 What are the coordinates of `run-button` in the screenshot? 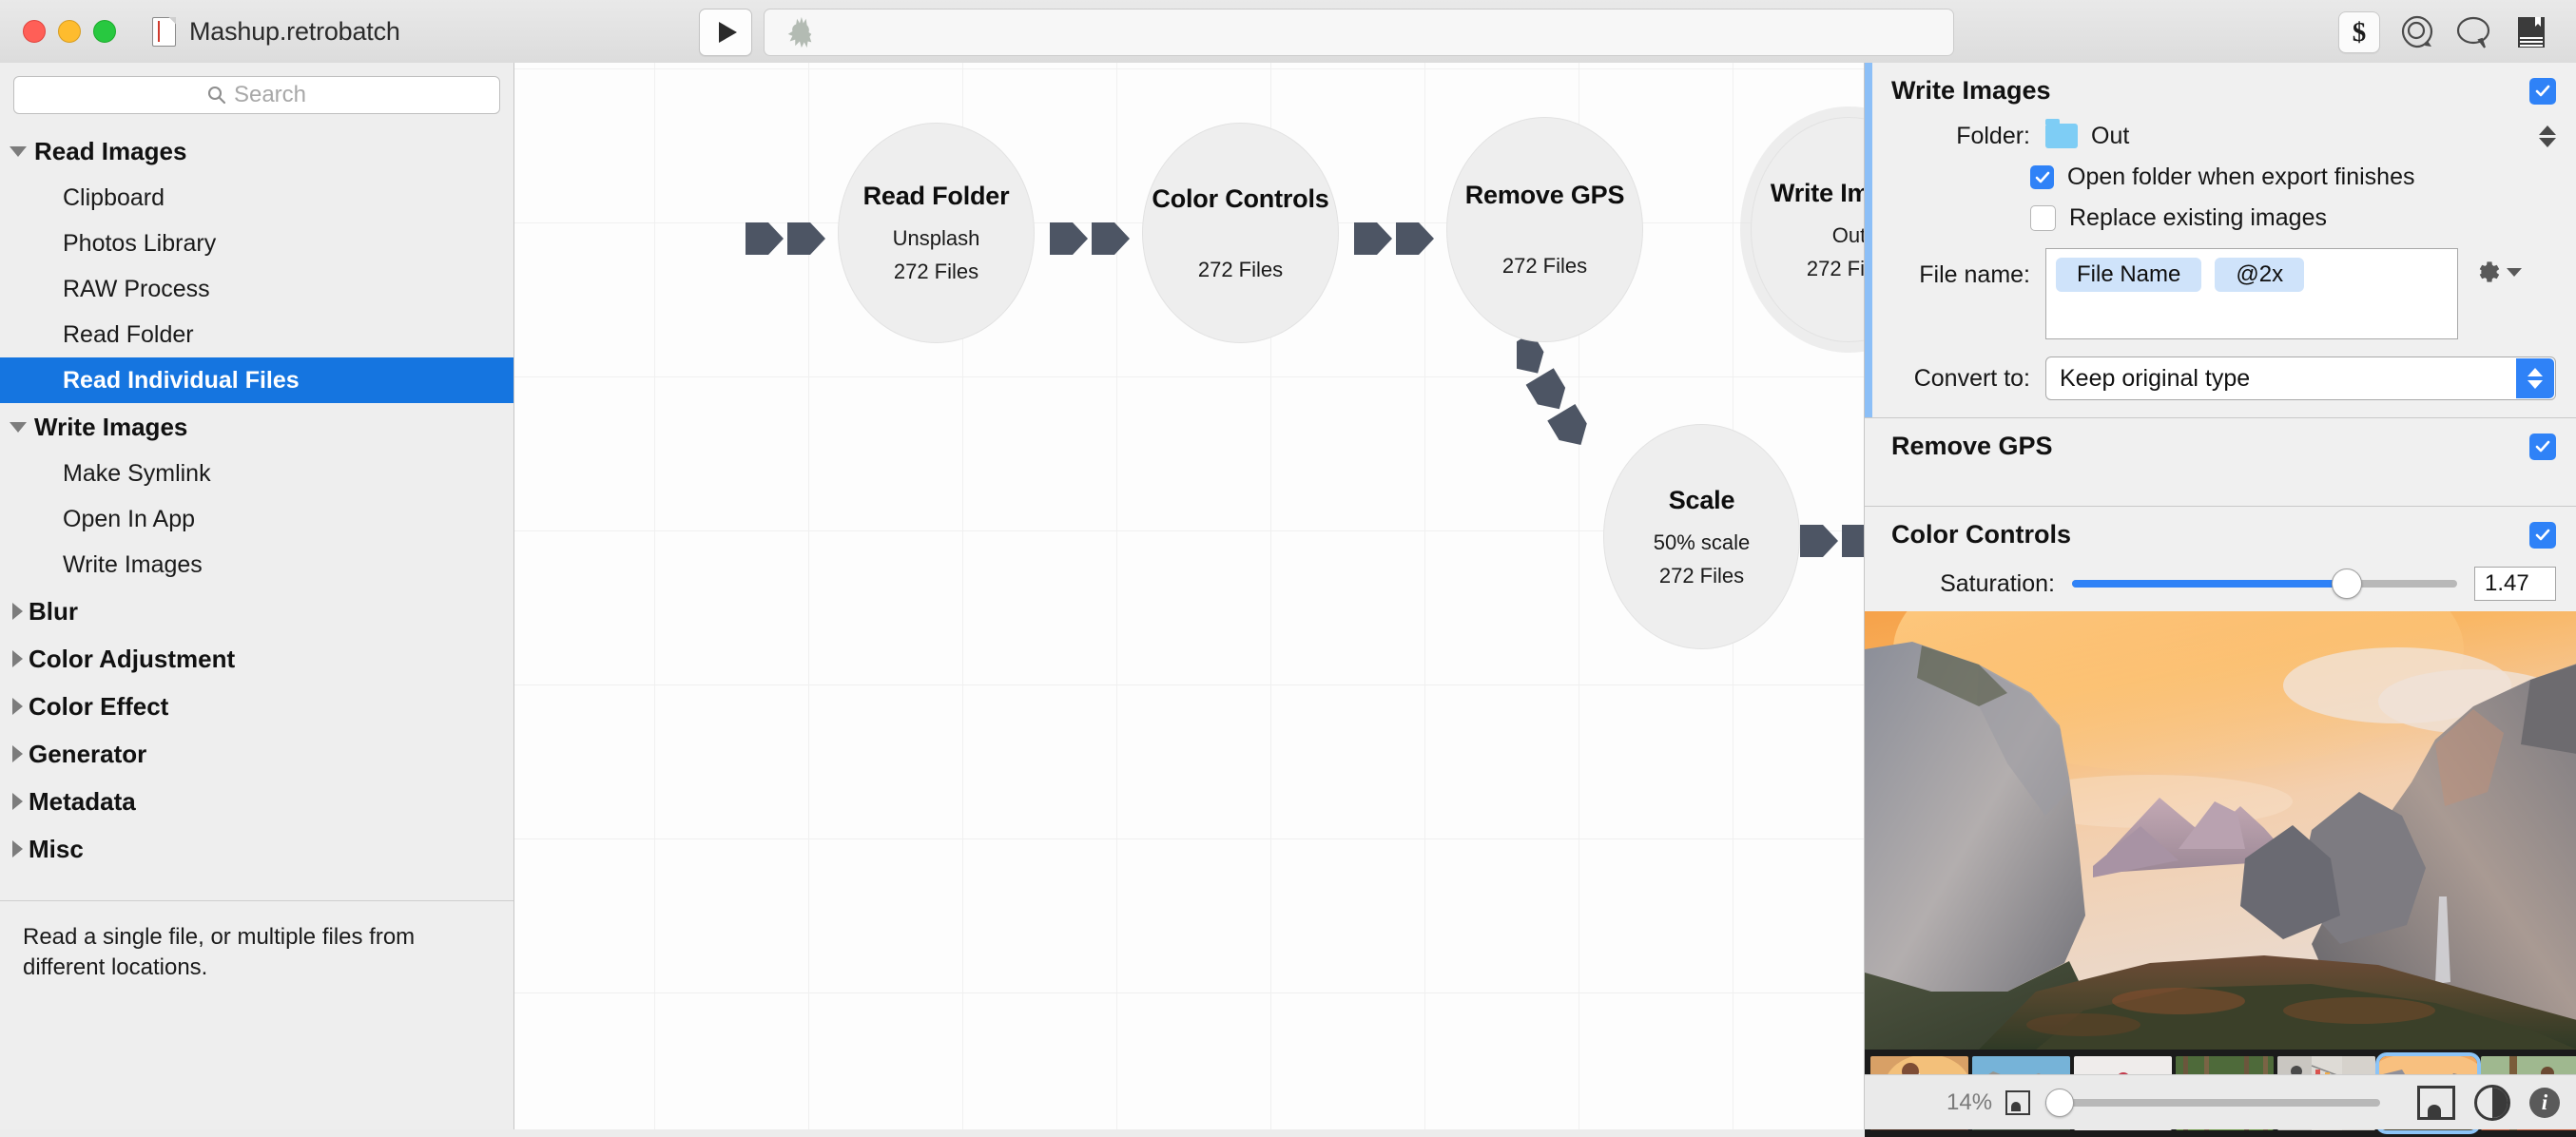 It's located at (725, 32).